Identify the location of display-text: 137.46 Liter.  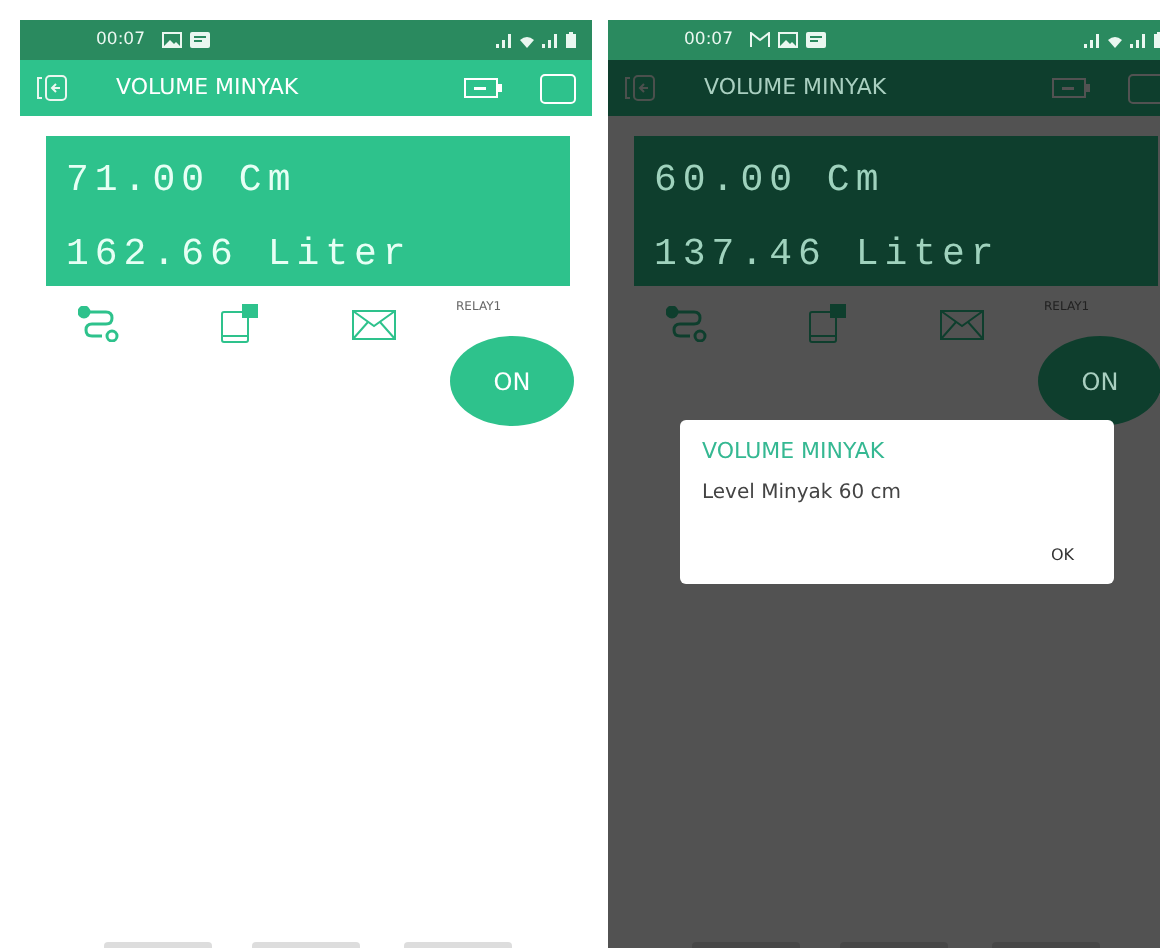
(828, 254).